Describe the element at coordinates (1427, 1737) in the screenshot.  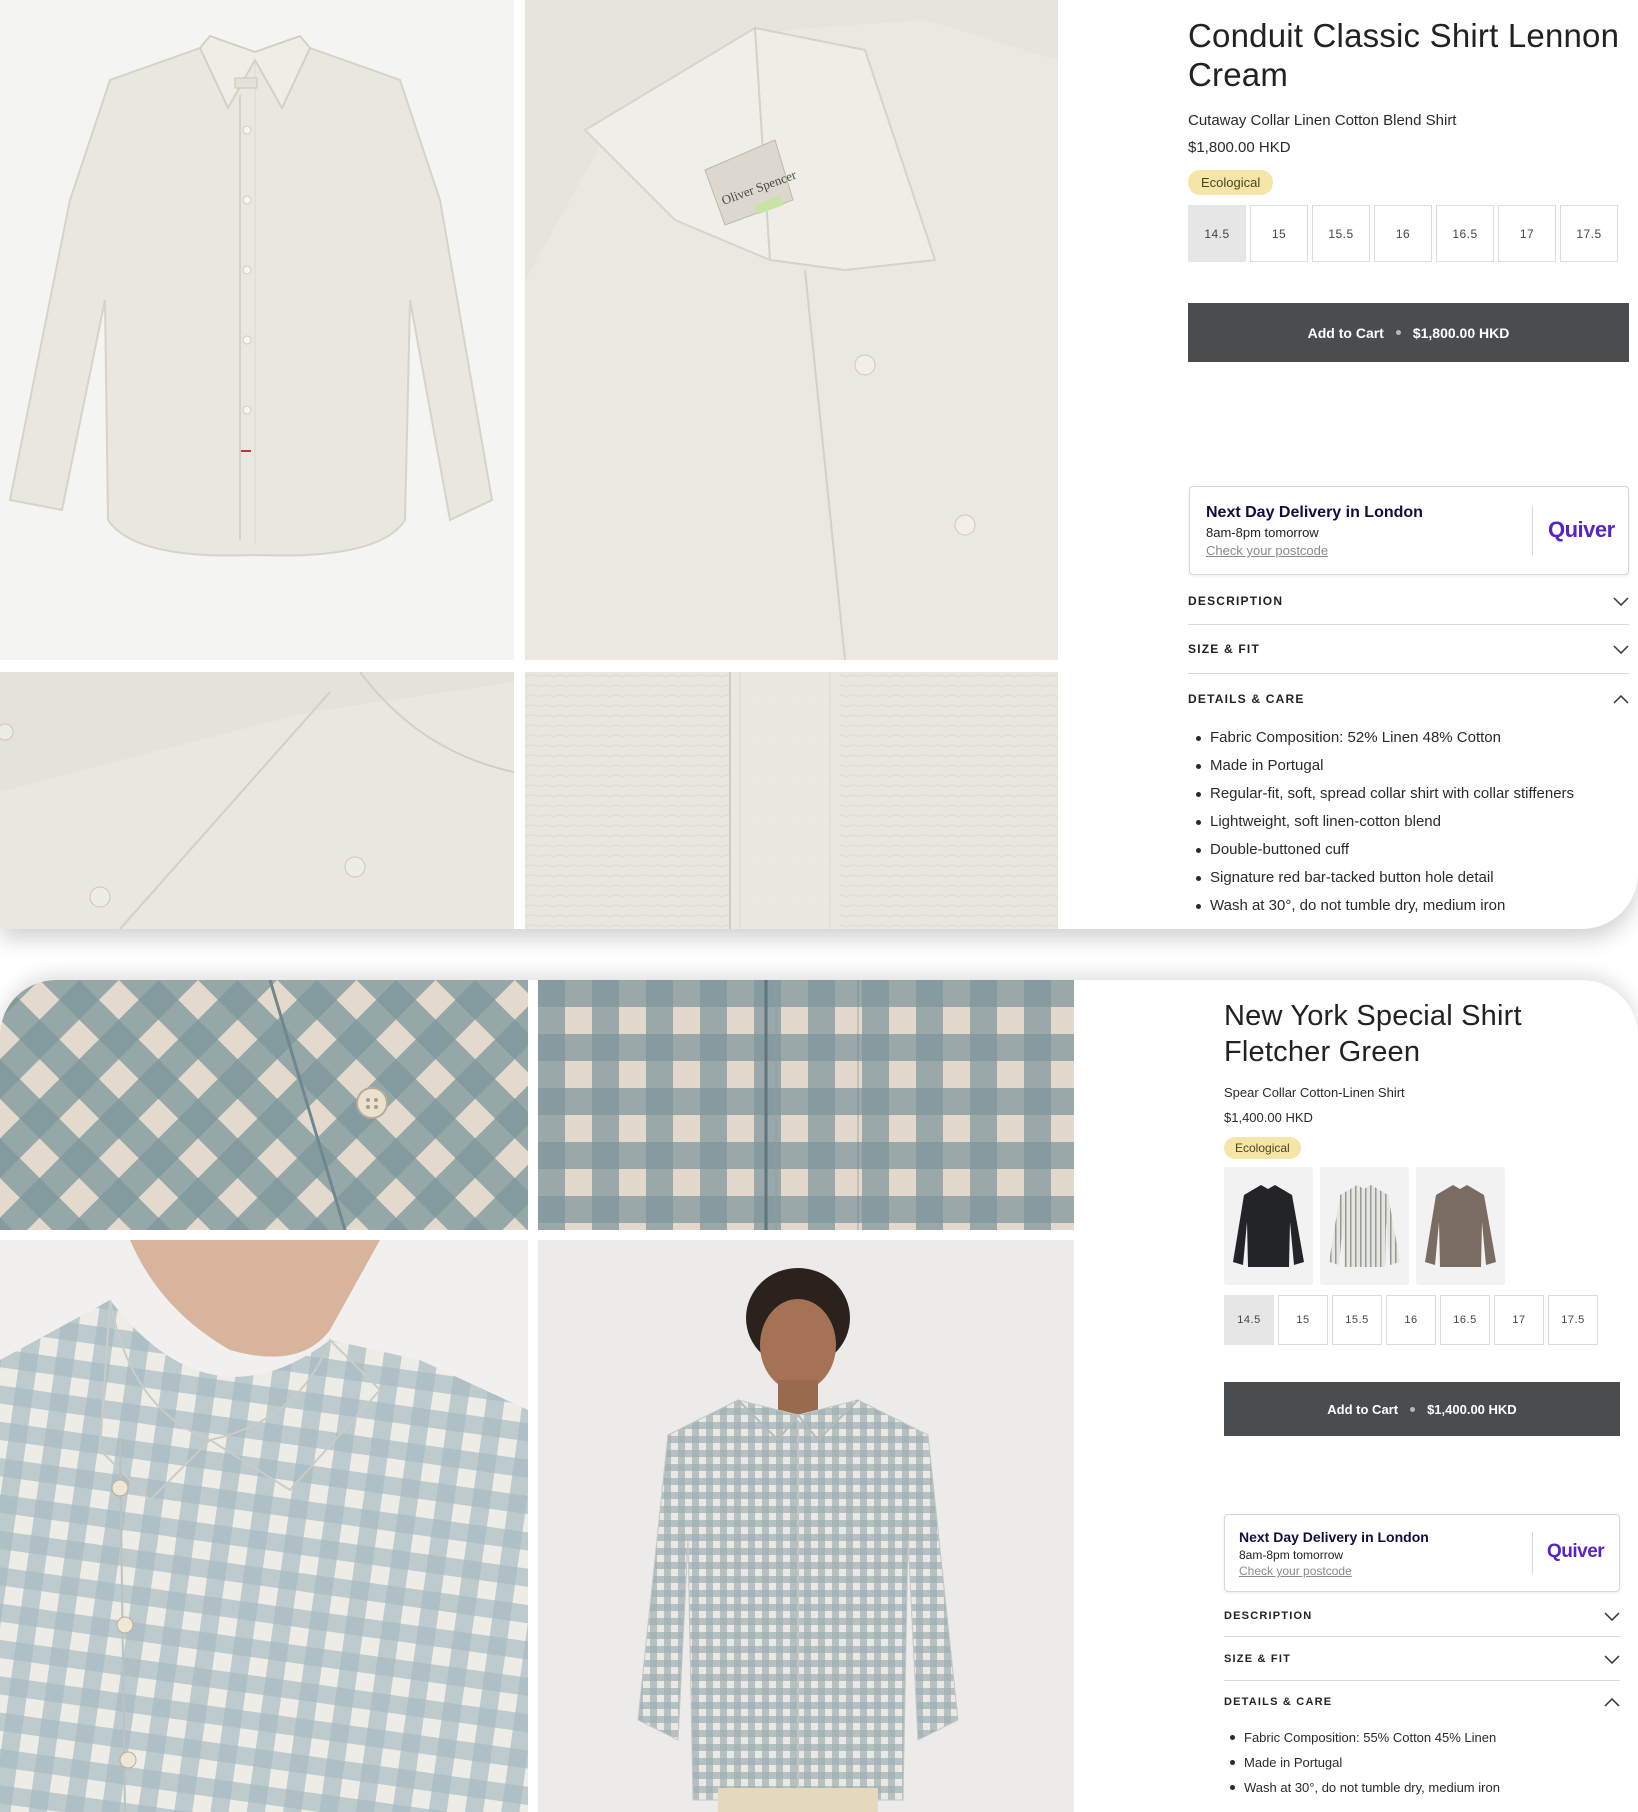
I see `details-item: Fabric Composition: 55% Cotton 45% Linen` at that location.